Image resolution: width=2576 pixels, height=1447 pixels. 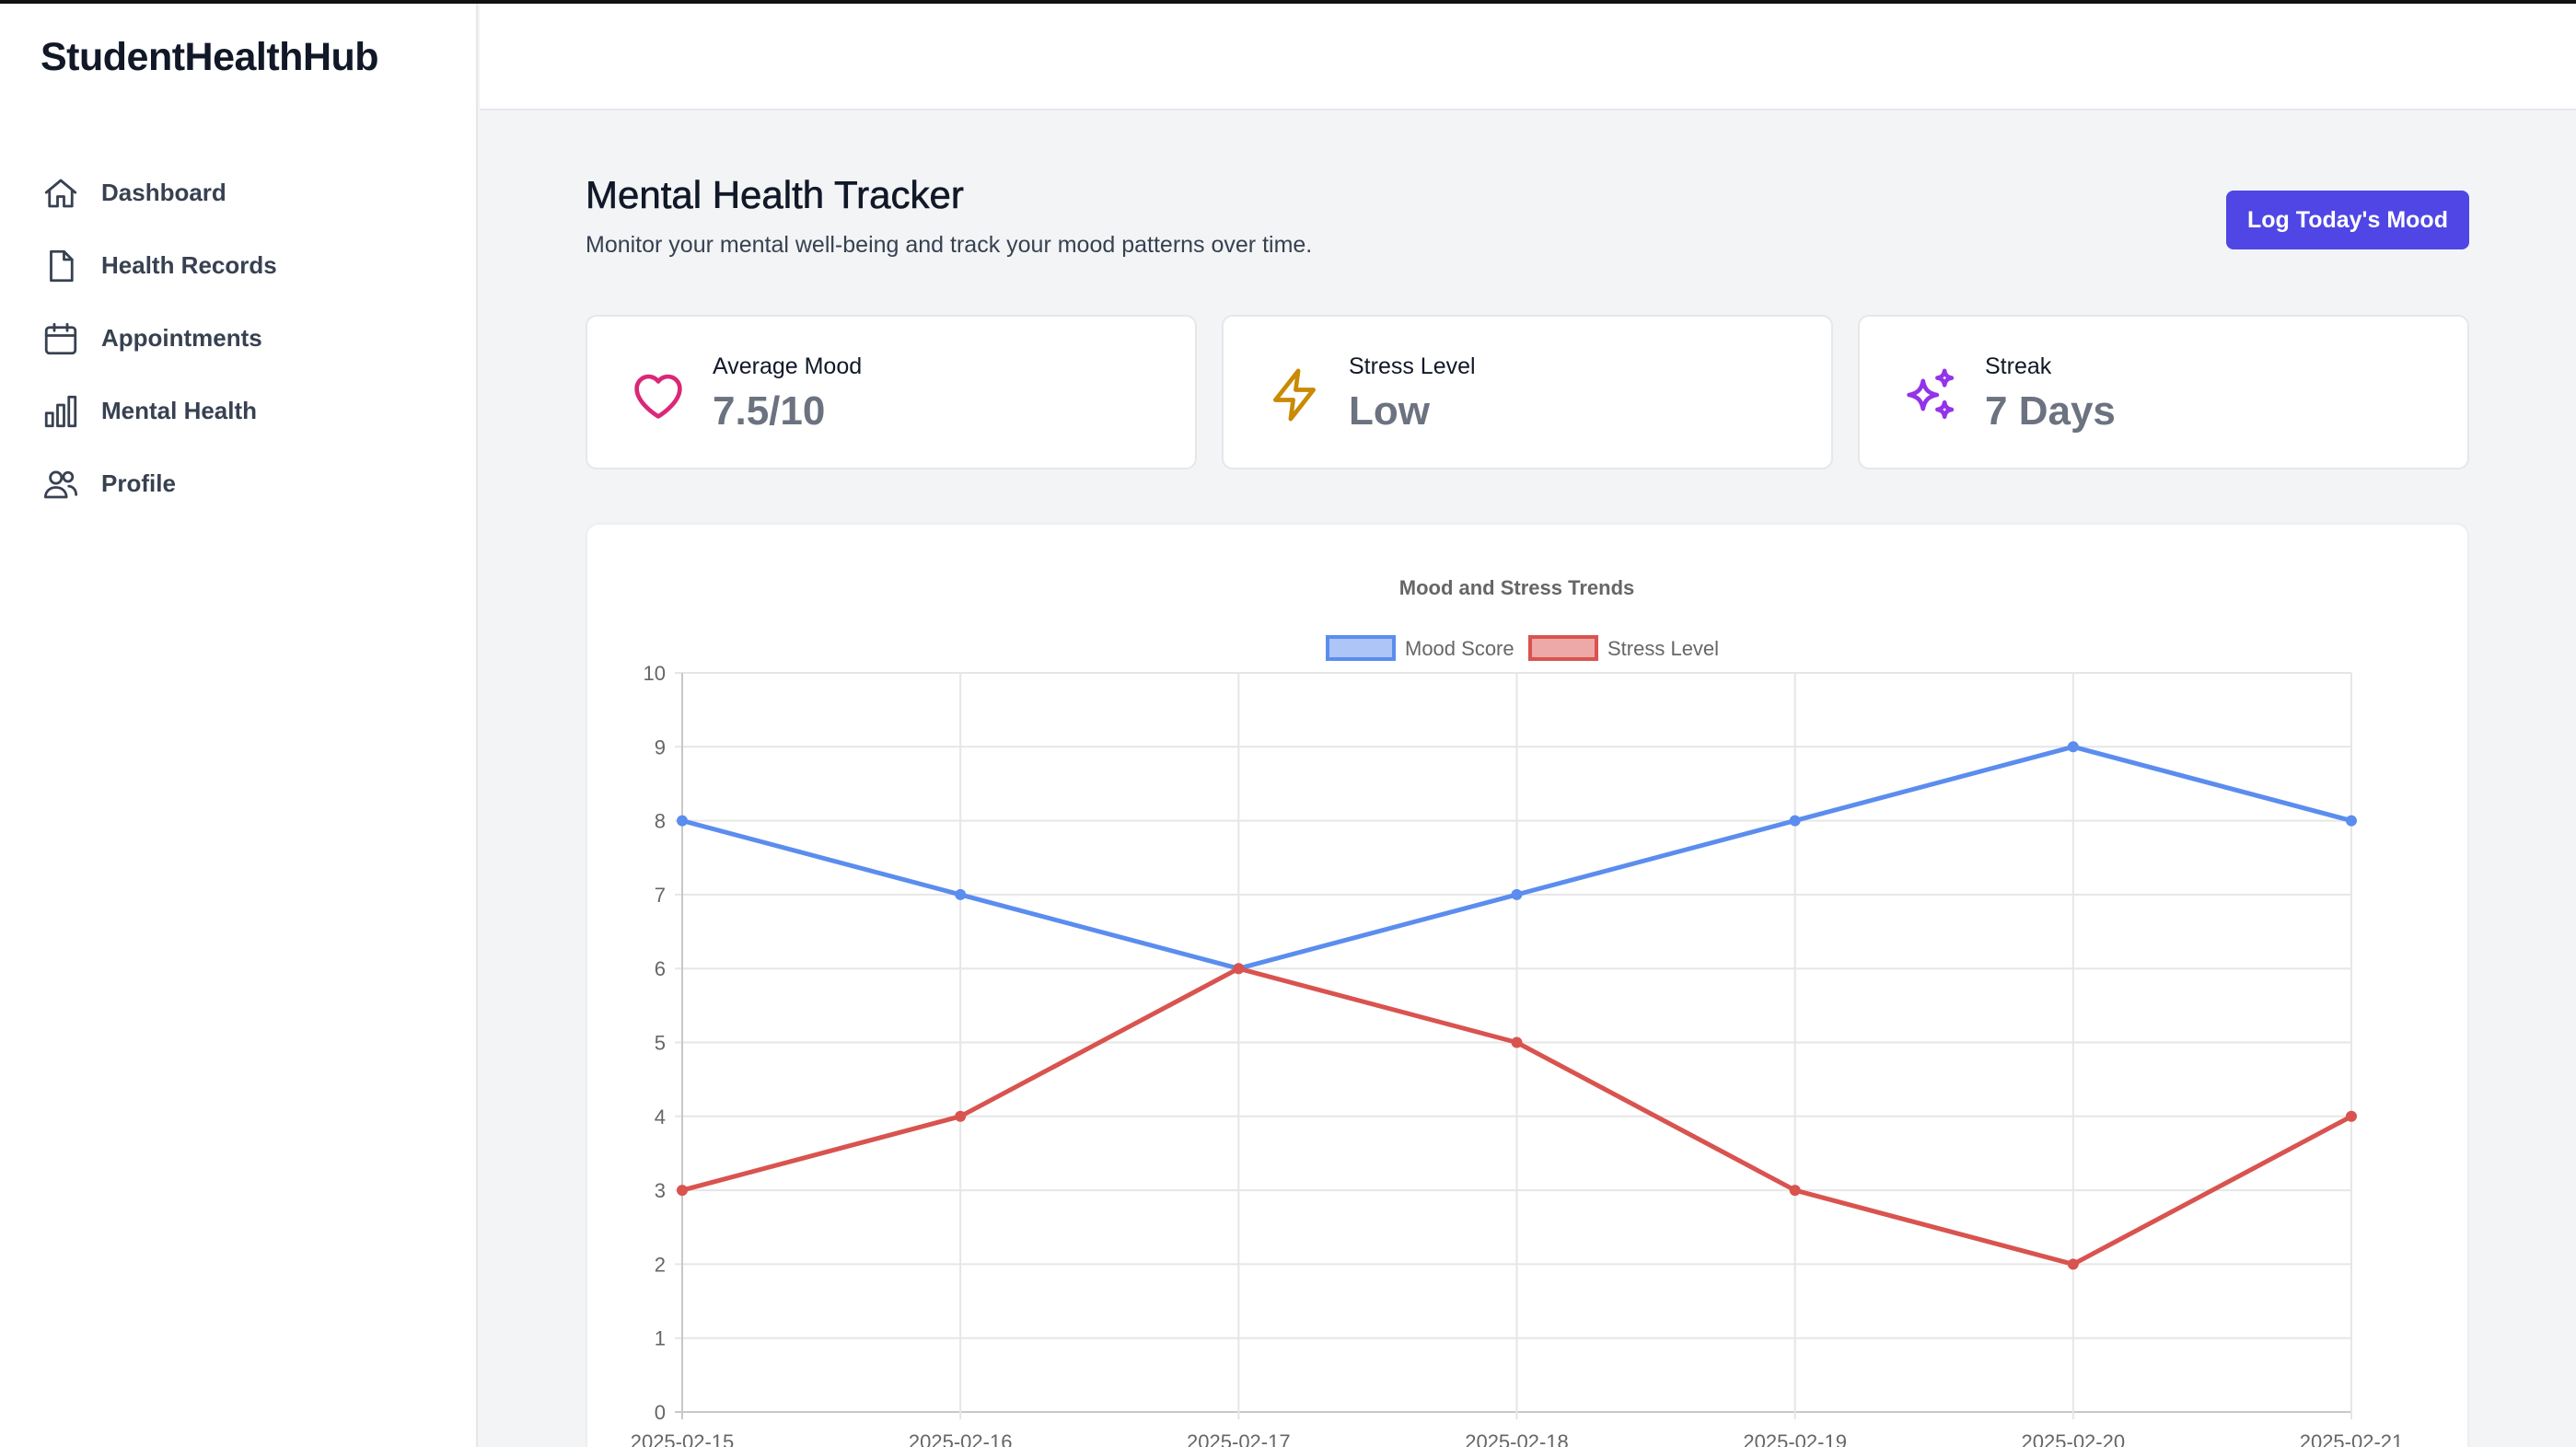 What do you see at coordinates (163, 192) in the screenshot?
I see `sidebar-item-label: Dashboard` at bounding box center [163, 192].